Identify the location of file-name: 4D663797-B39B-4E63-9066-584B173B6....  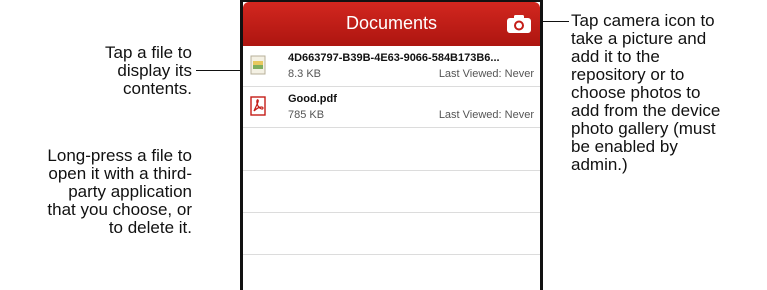
(394, 58).